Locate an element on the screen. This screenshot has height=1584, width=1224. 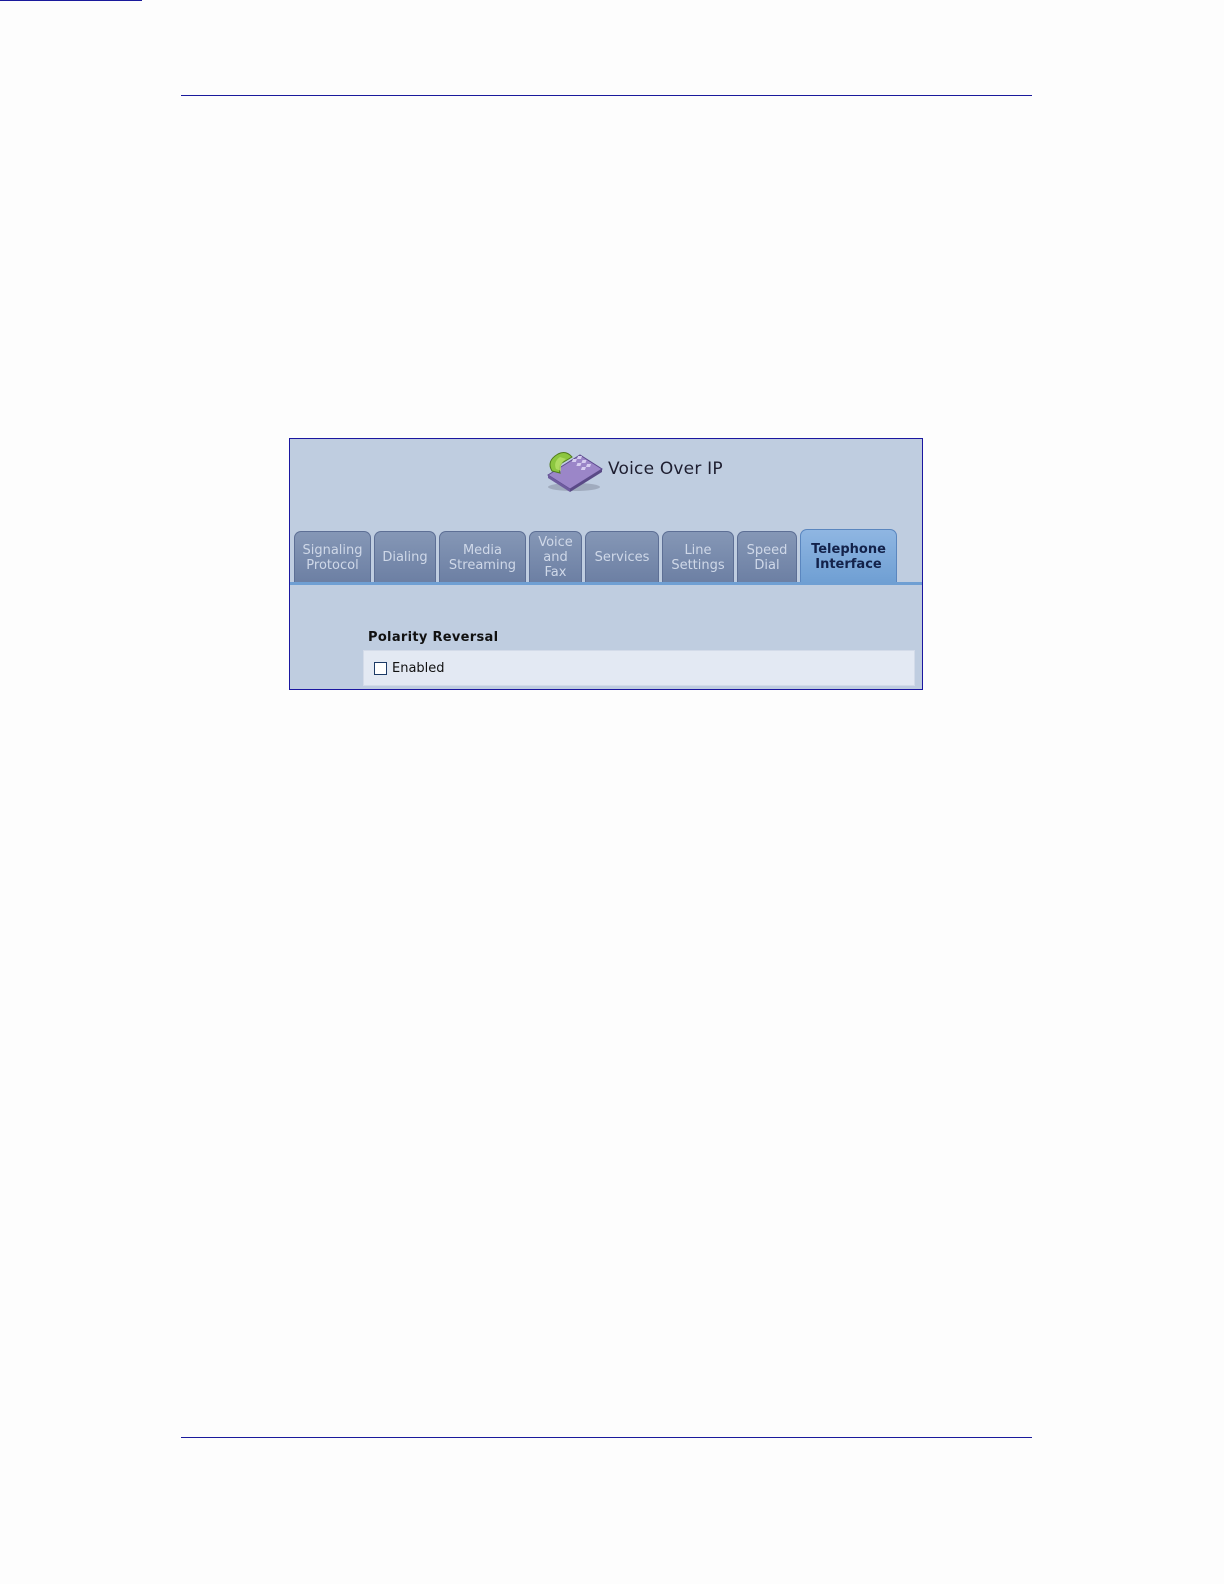
tab-underline is located at coordinates (606, 583).